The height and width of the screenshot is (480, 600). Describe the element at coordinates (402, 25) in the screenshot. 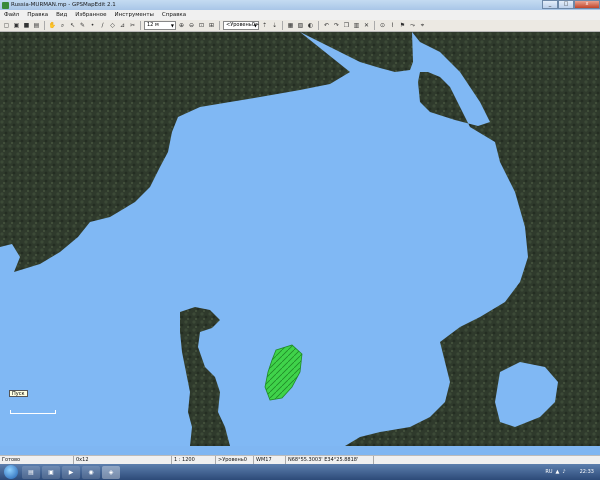

I see `waypoint-icon: ⚑` at that location.